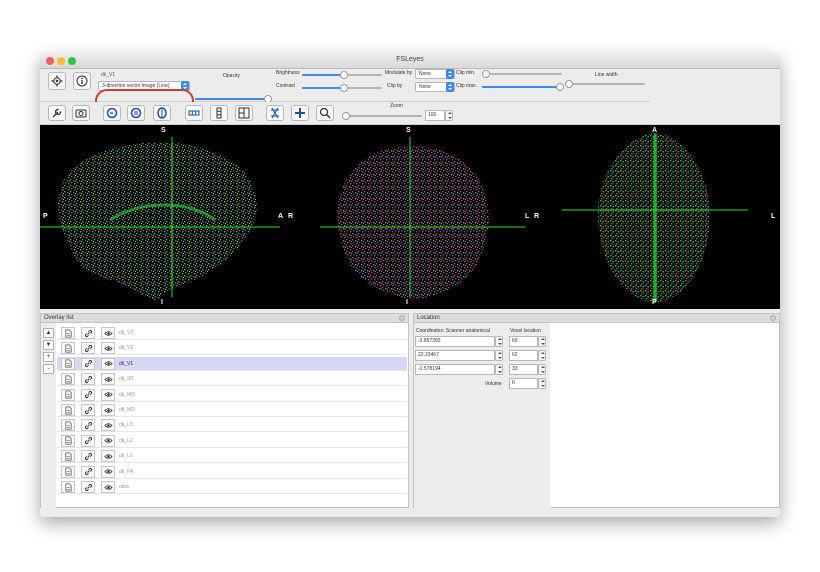 The width and height of the screenshot is (820, 572). What do you see at coordinates (459, 369) in the screenshot?
I see `coord-z-input: -1.578194` at bounding box center [459, 369].